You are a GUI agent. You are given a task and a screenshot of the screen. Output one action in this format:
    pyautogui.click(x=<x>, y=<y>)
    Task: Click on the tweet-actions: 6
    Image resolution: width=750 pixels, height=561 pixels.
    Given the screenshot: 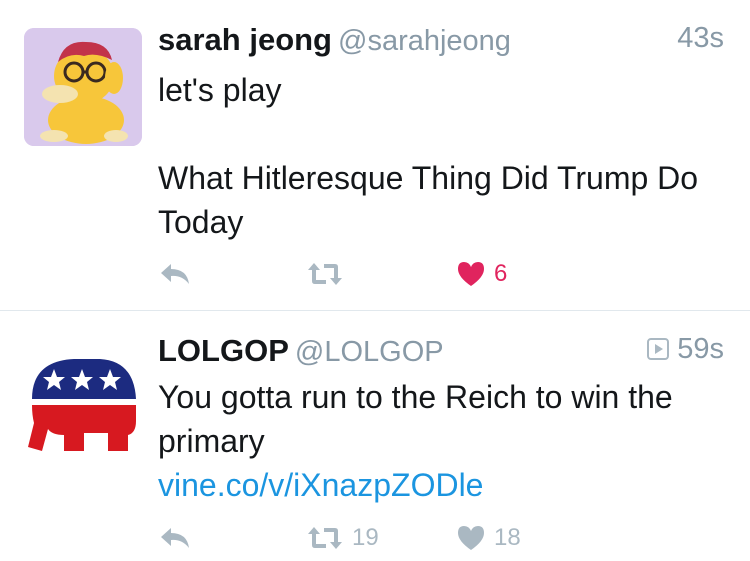 What is the action you would take?
    pyautogui.click(x=438, y=274)
    